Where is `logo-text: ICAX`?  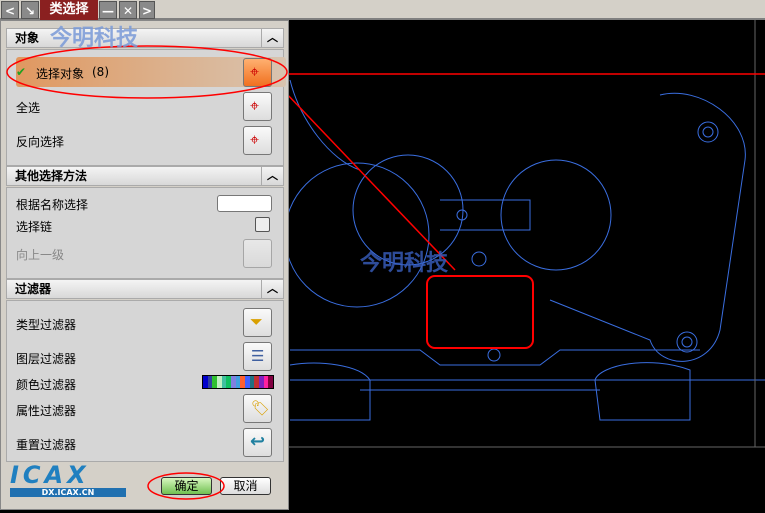 logo-text: ICAX is located at coordinates (50, 475).